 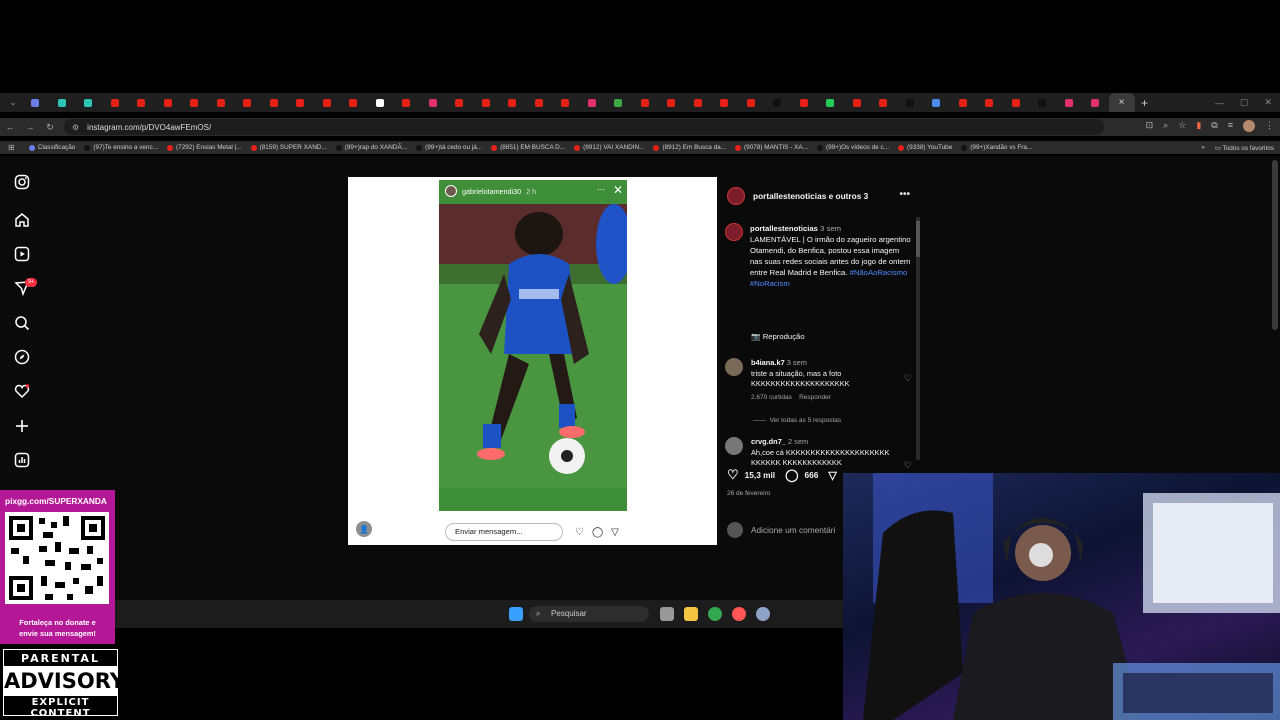 I want to click on add-comment-input: Adicione um comentári, so click(x=793, y=530).